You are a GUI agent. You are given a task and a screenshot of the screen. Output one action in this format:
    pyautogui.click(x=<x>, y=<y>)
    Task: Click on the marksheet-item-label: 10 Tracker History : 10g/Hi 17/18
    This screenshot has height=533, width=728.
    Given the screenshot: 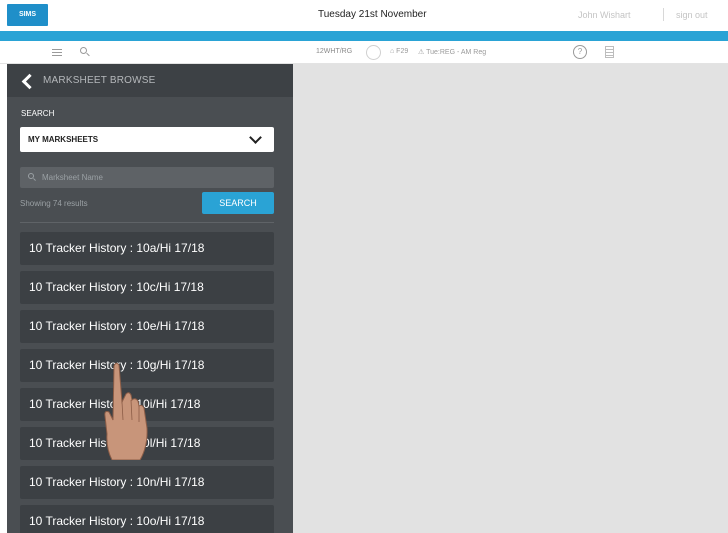 What is the action you would take?
    pyautogui.click(x=117, y=365)
    